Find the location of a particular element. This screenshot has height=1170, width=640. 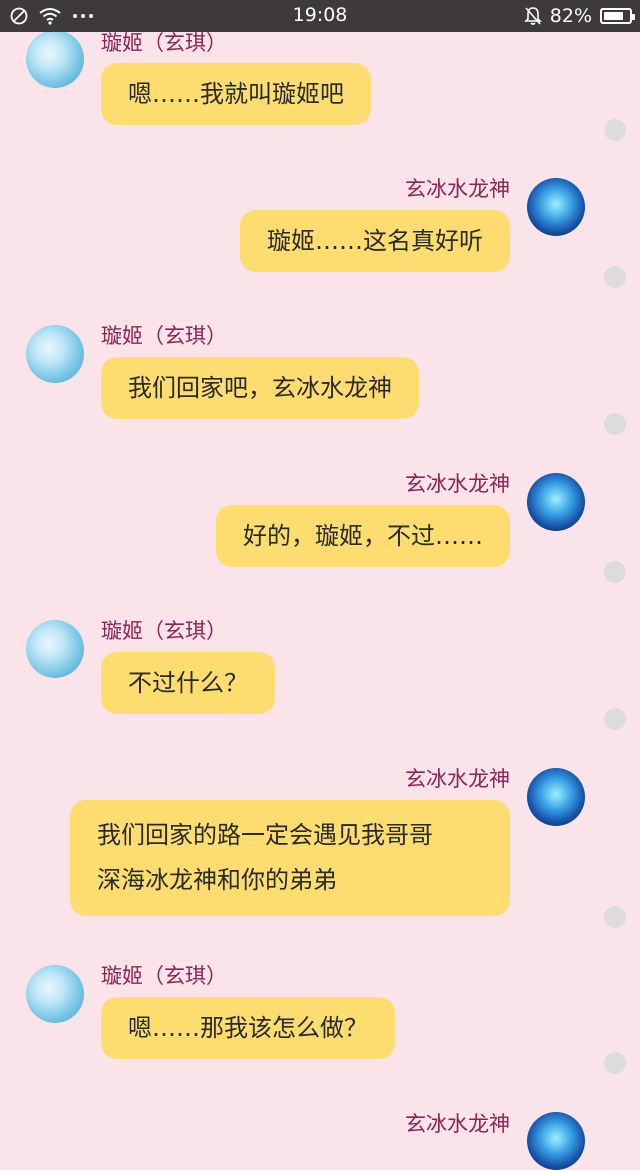

status-right-icons: 82% is located at coordinates (579, 16).